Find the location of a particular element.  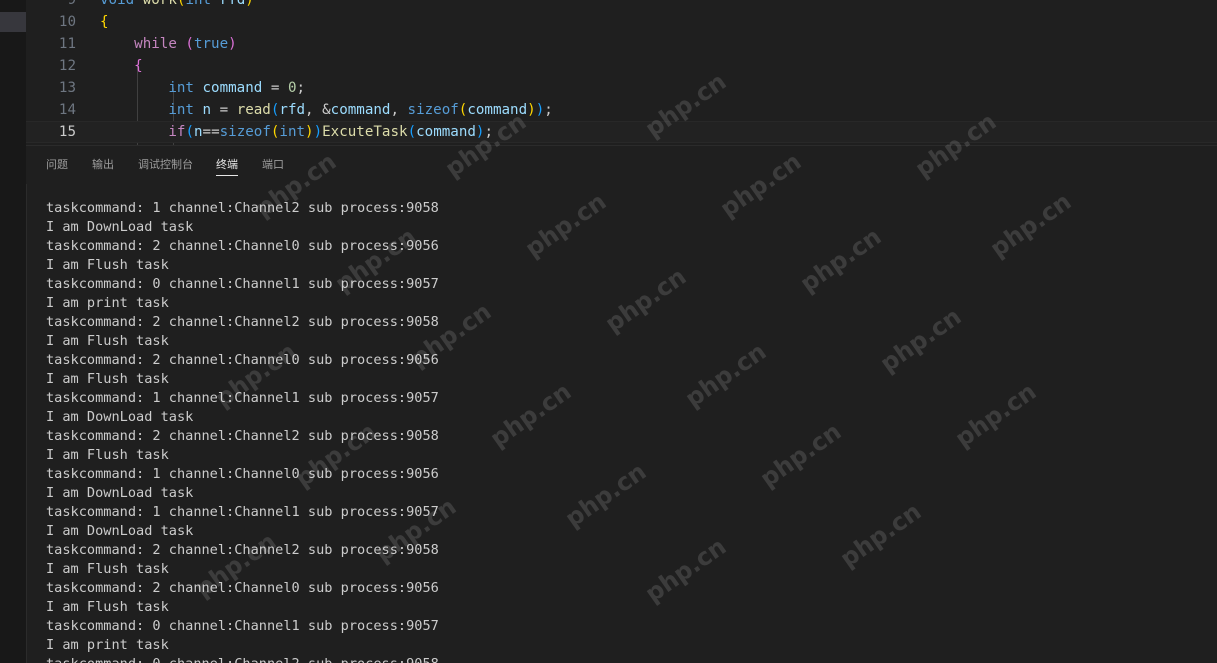

code-token: while is located at coordinates (160, 44).